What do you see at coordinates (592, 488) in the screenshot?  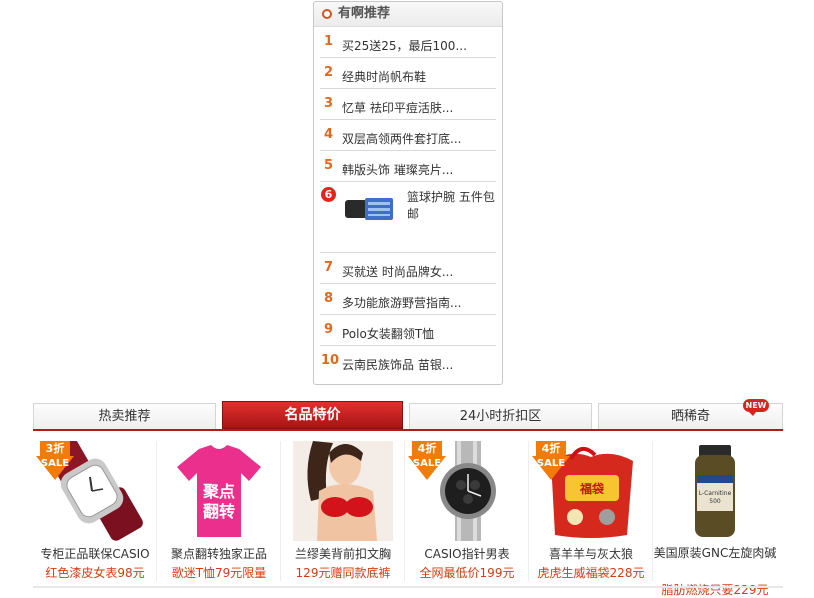 I see `svg-text: 福袋` at bounding box center [592, 488].